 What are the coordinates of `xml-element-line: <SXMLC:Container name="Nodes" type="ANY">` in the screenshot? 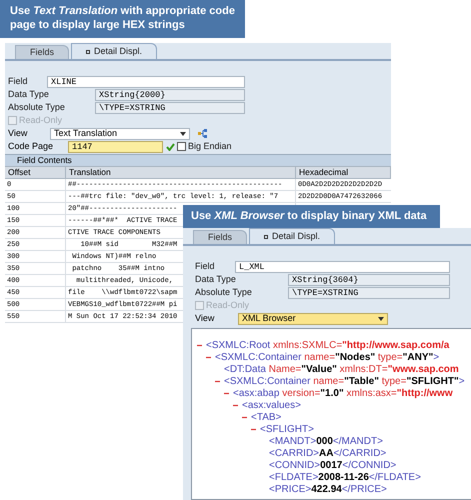 It's located at (327, 357).